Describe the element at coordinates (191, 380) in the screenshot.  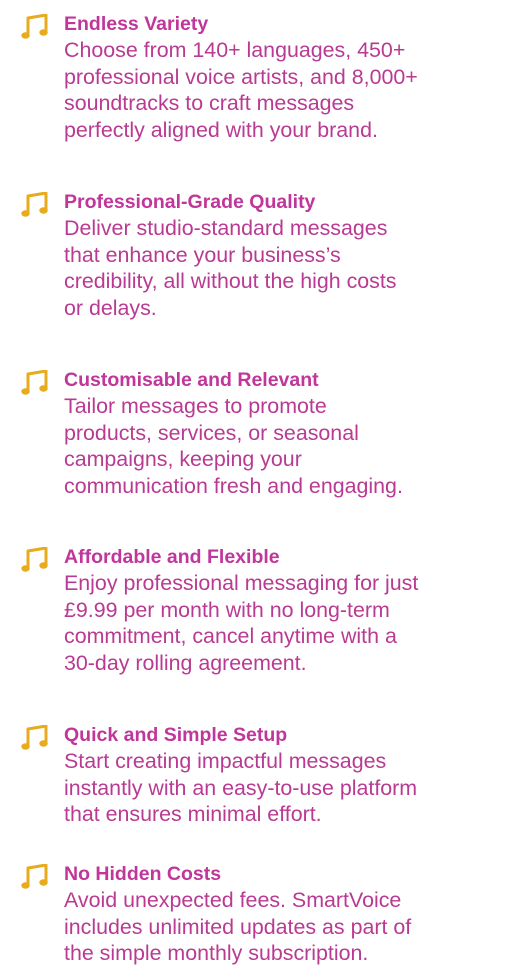
I see `feature-title: Customisable and Relevant` at that location.